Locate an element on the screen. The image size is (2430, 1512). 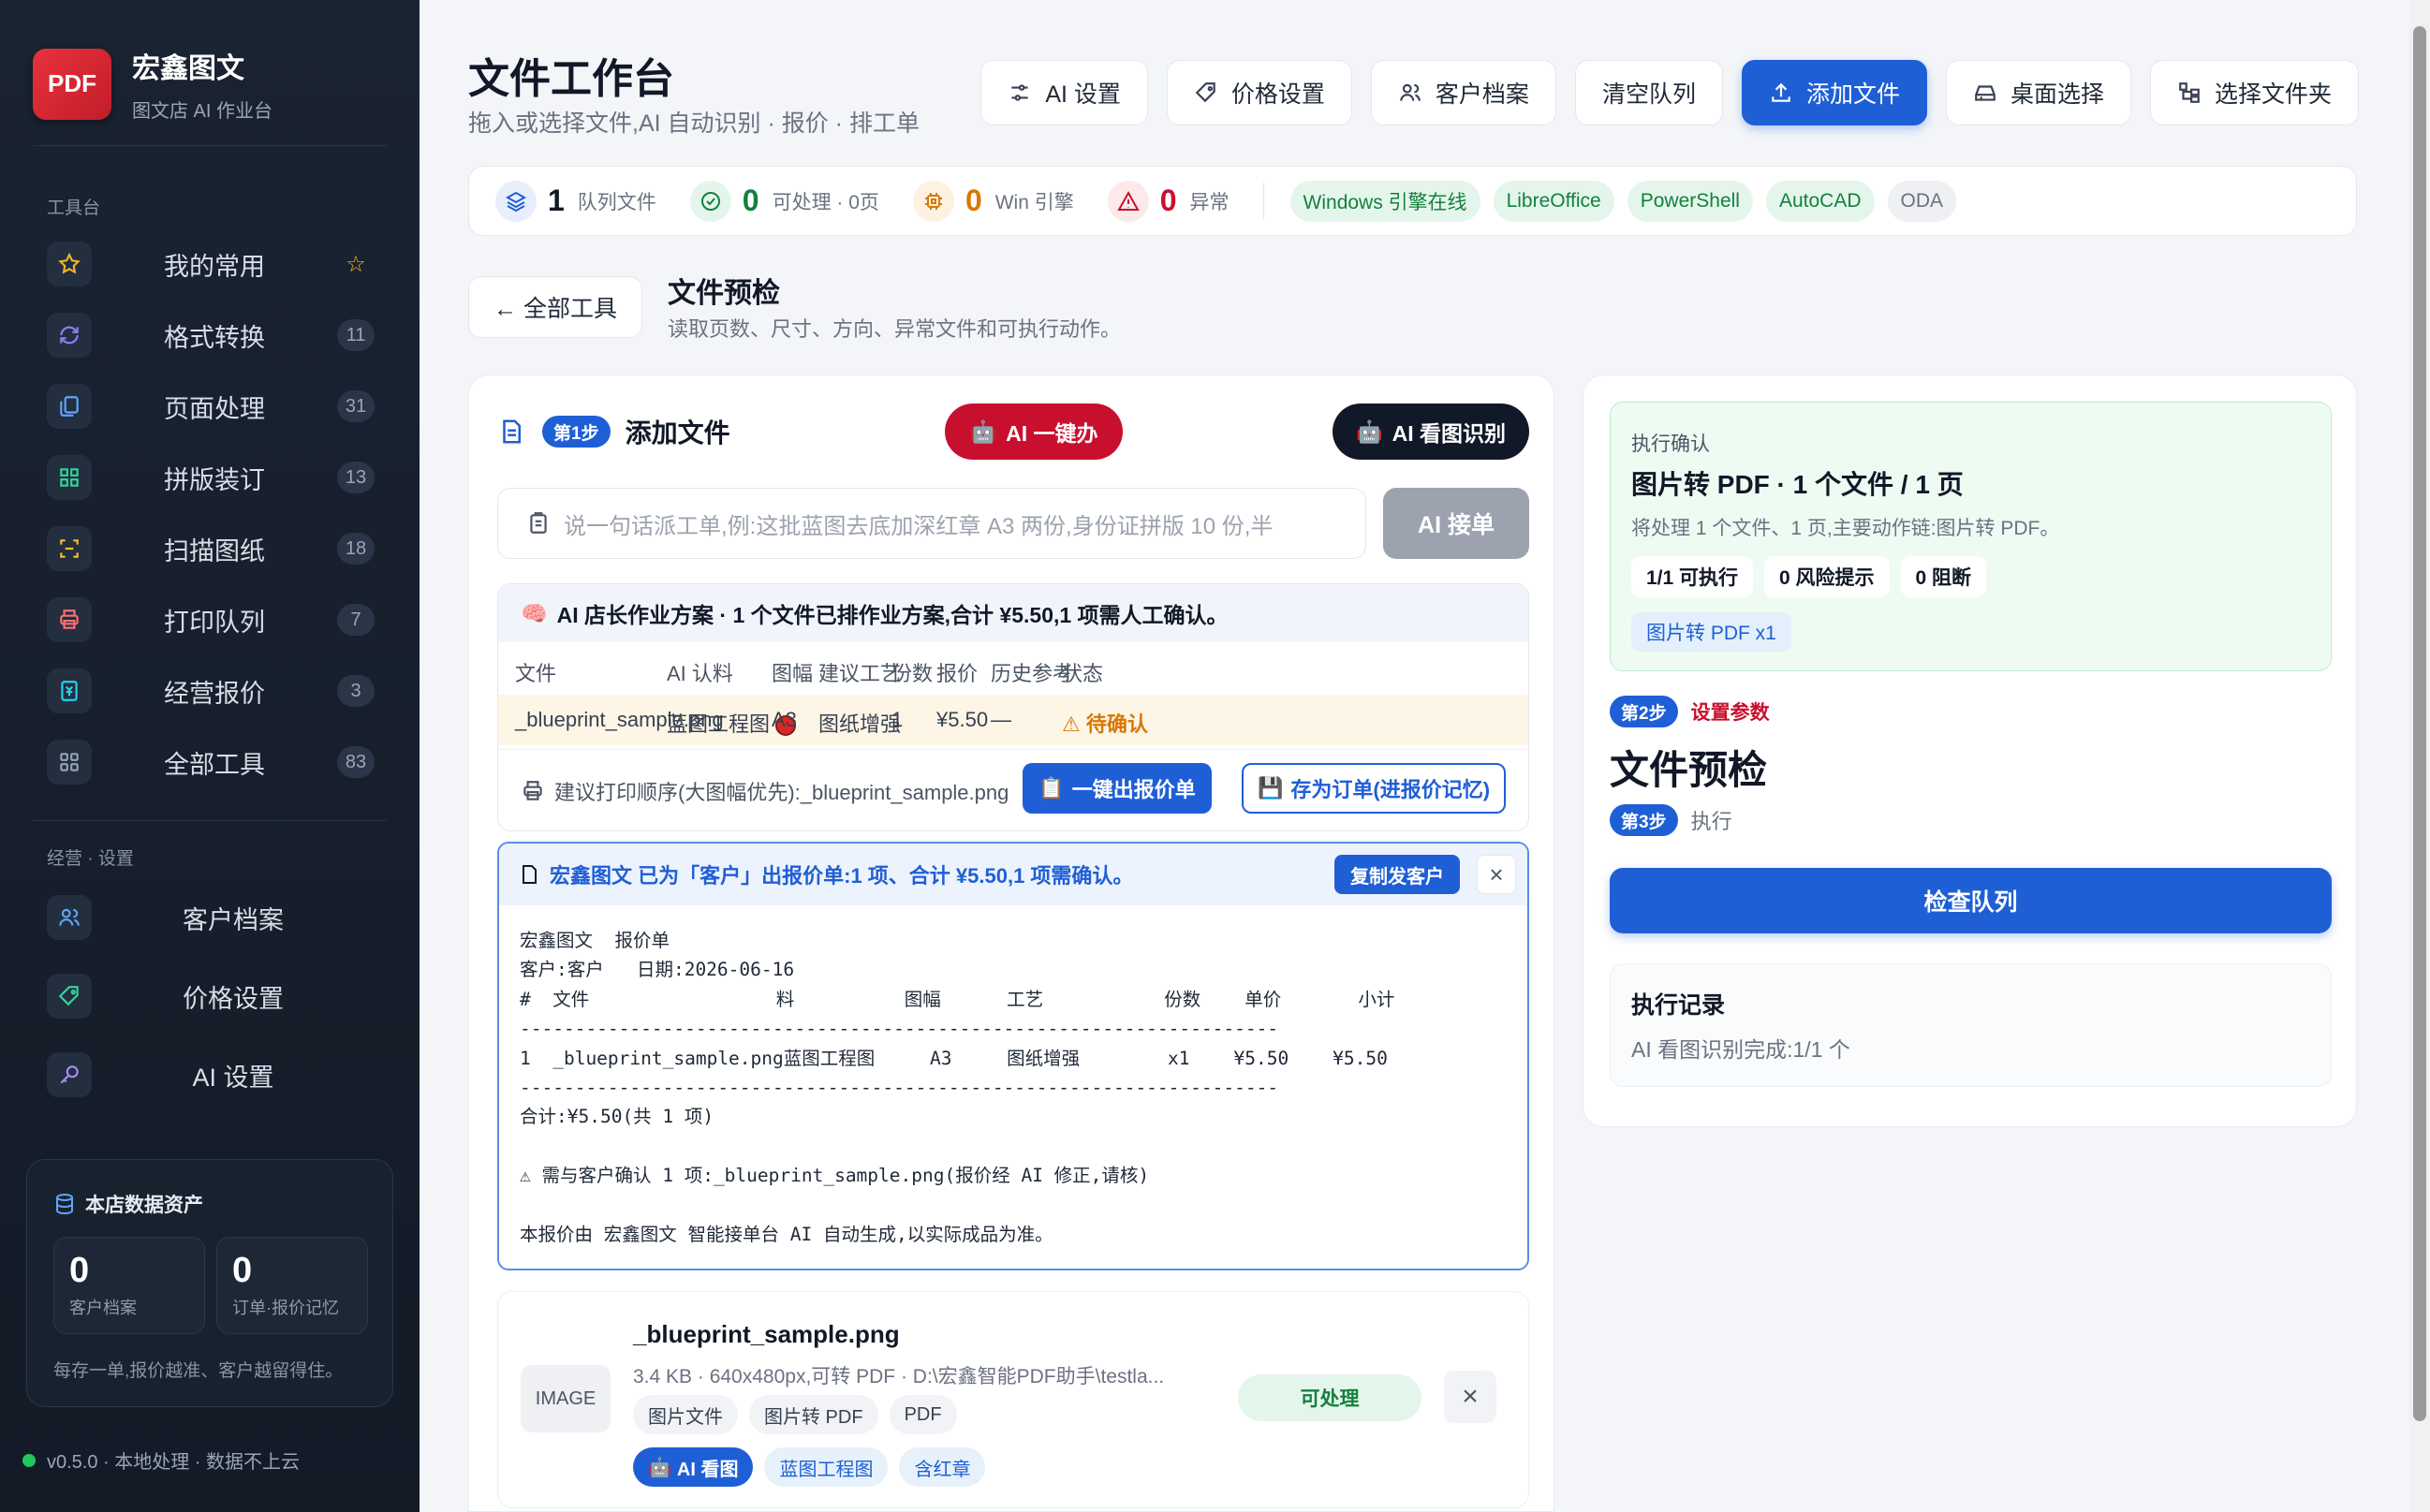
ai-order-input: 说一句话派工单,例:这批蓝图去底加深红章 A3 两份,身份证拼版 10 份,半 is located at coordinates (932, 523).